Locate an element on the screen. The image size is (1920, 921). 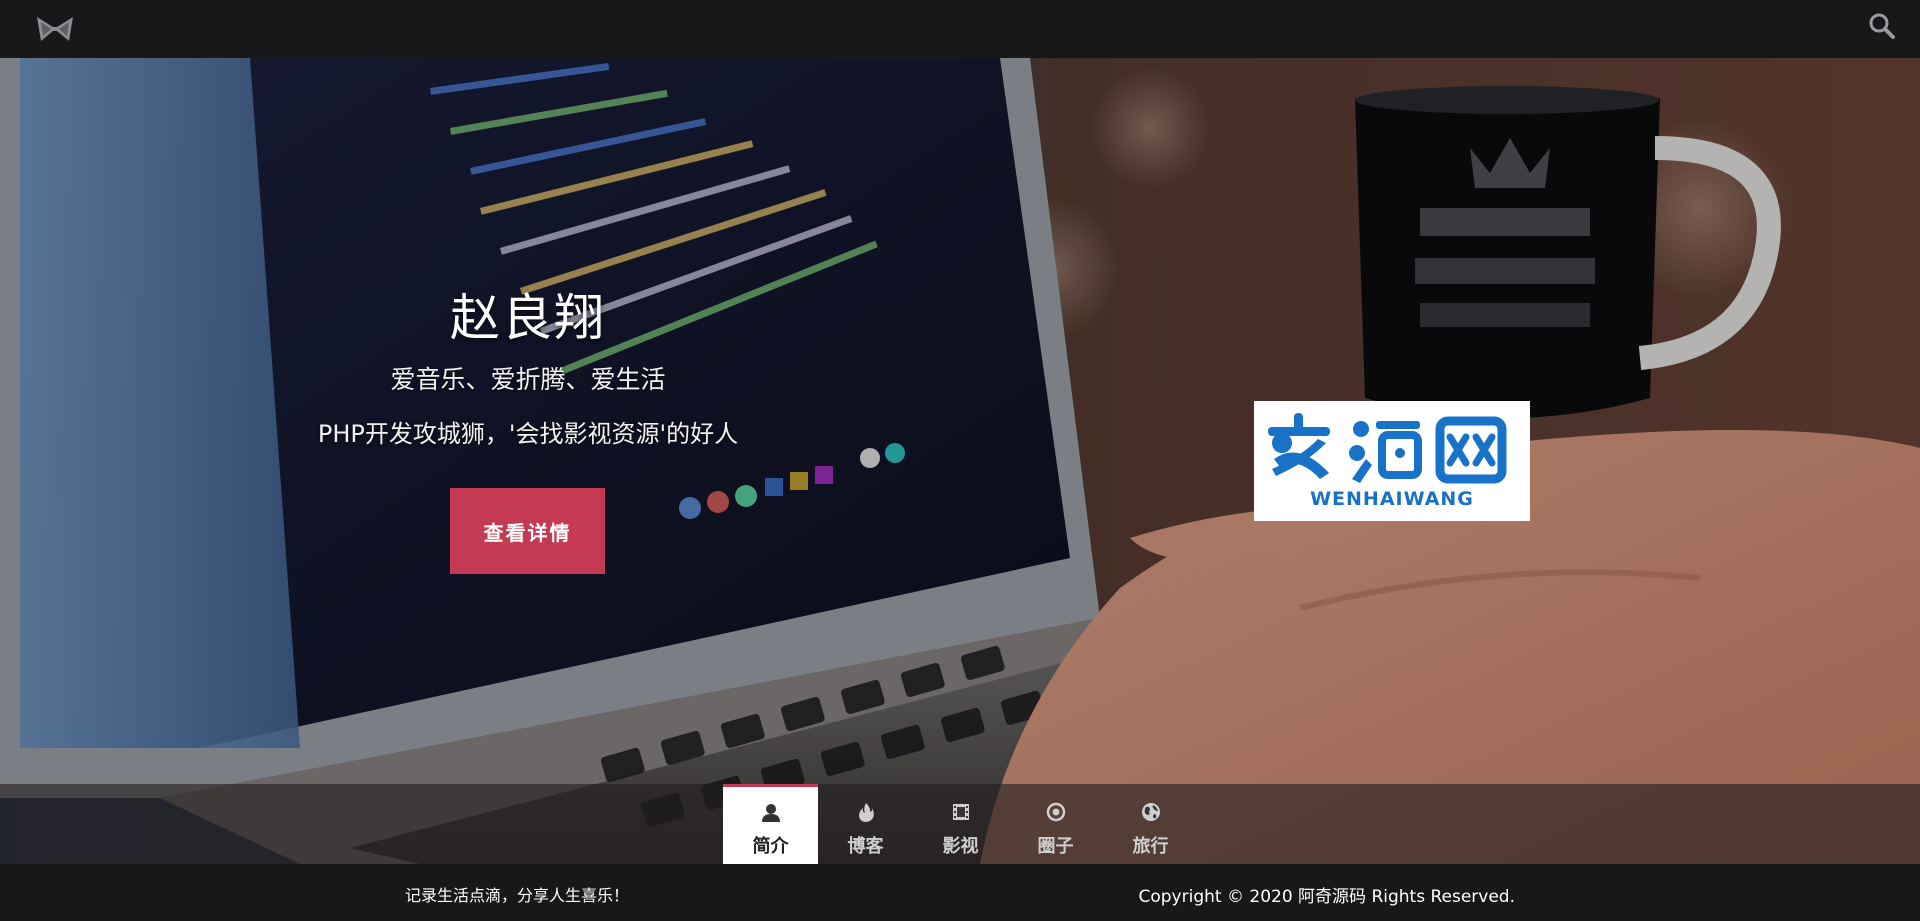
search-icon is located at coordinates (1882, 26).